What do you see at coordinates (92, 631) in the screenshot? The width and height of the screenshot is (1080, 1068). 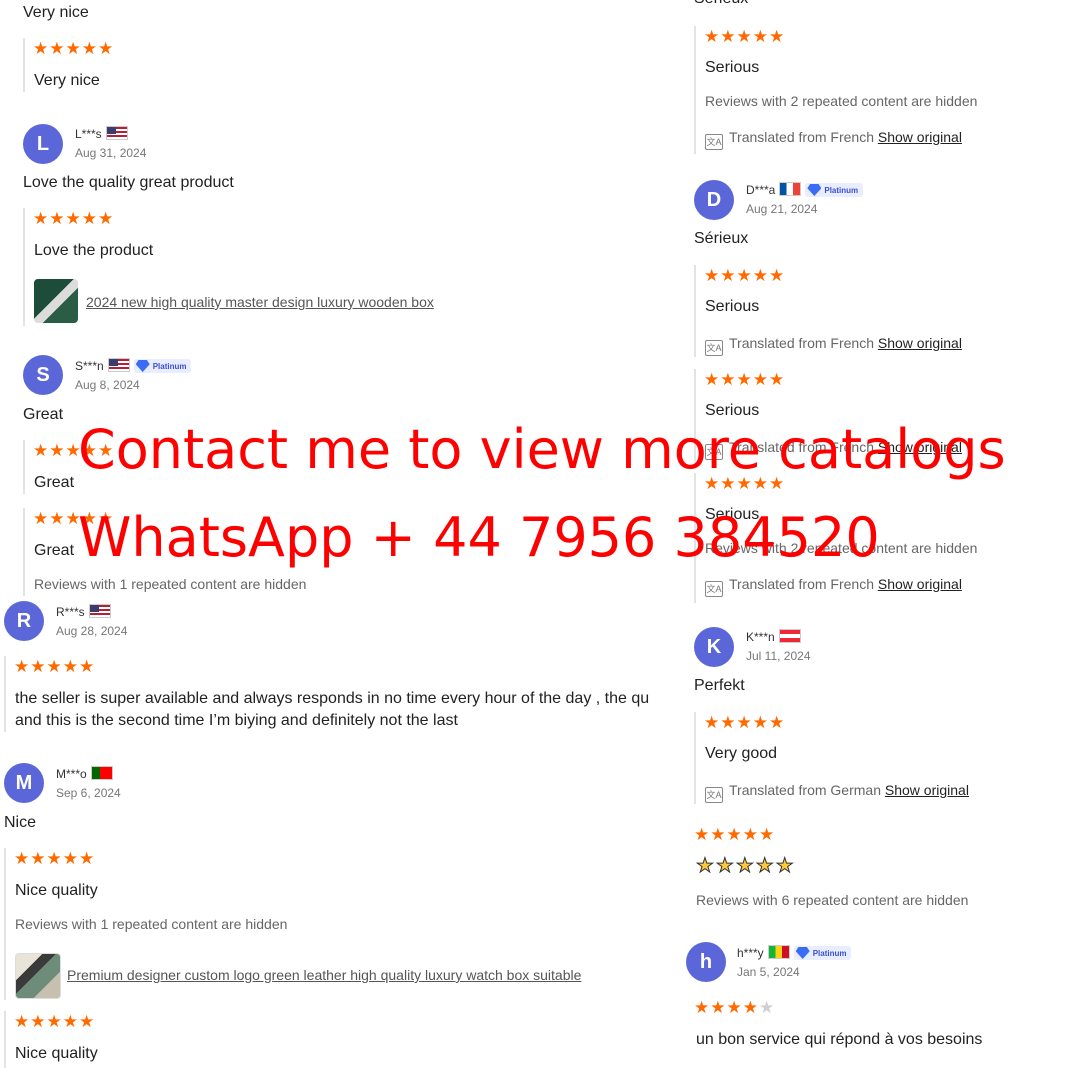 I see `review-date: Aug 28, 2024` at bounding box center [92, 631].